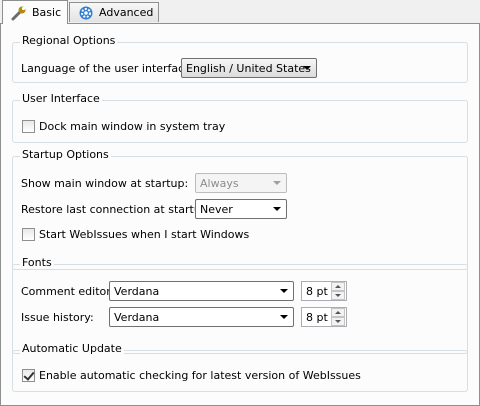 The image size is (480, 406). What do you see at coordinates (241, 183) in the screenshot?
I see `show-main-window-select: Always` at bounding box center [241, 183].